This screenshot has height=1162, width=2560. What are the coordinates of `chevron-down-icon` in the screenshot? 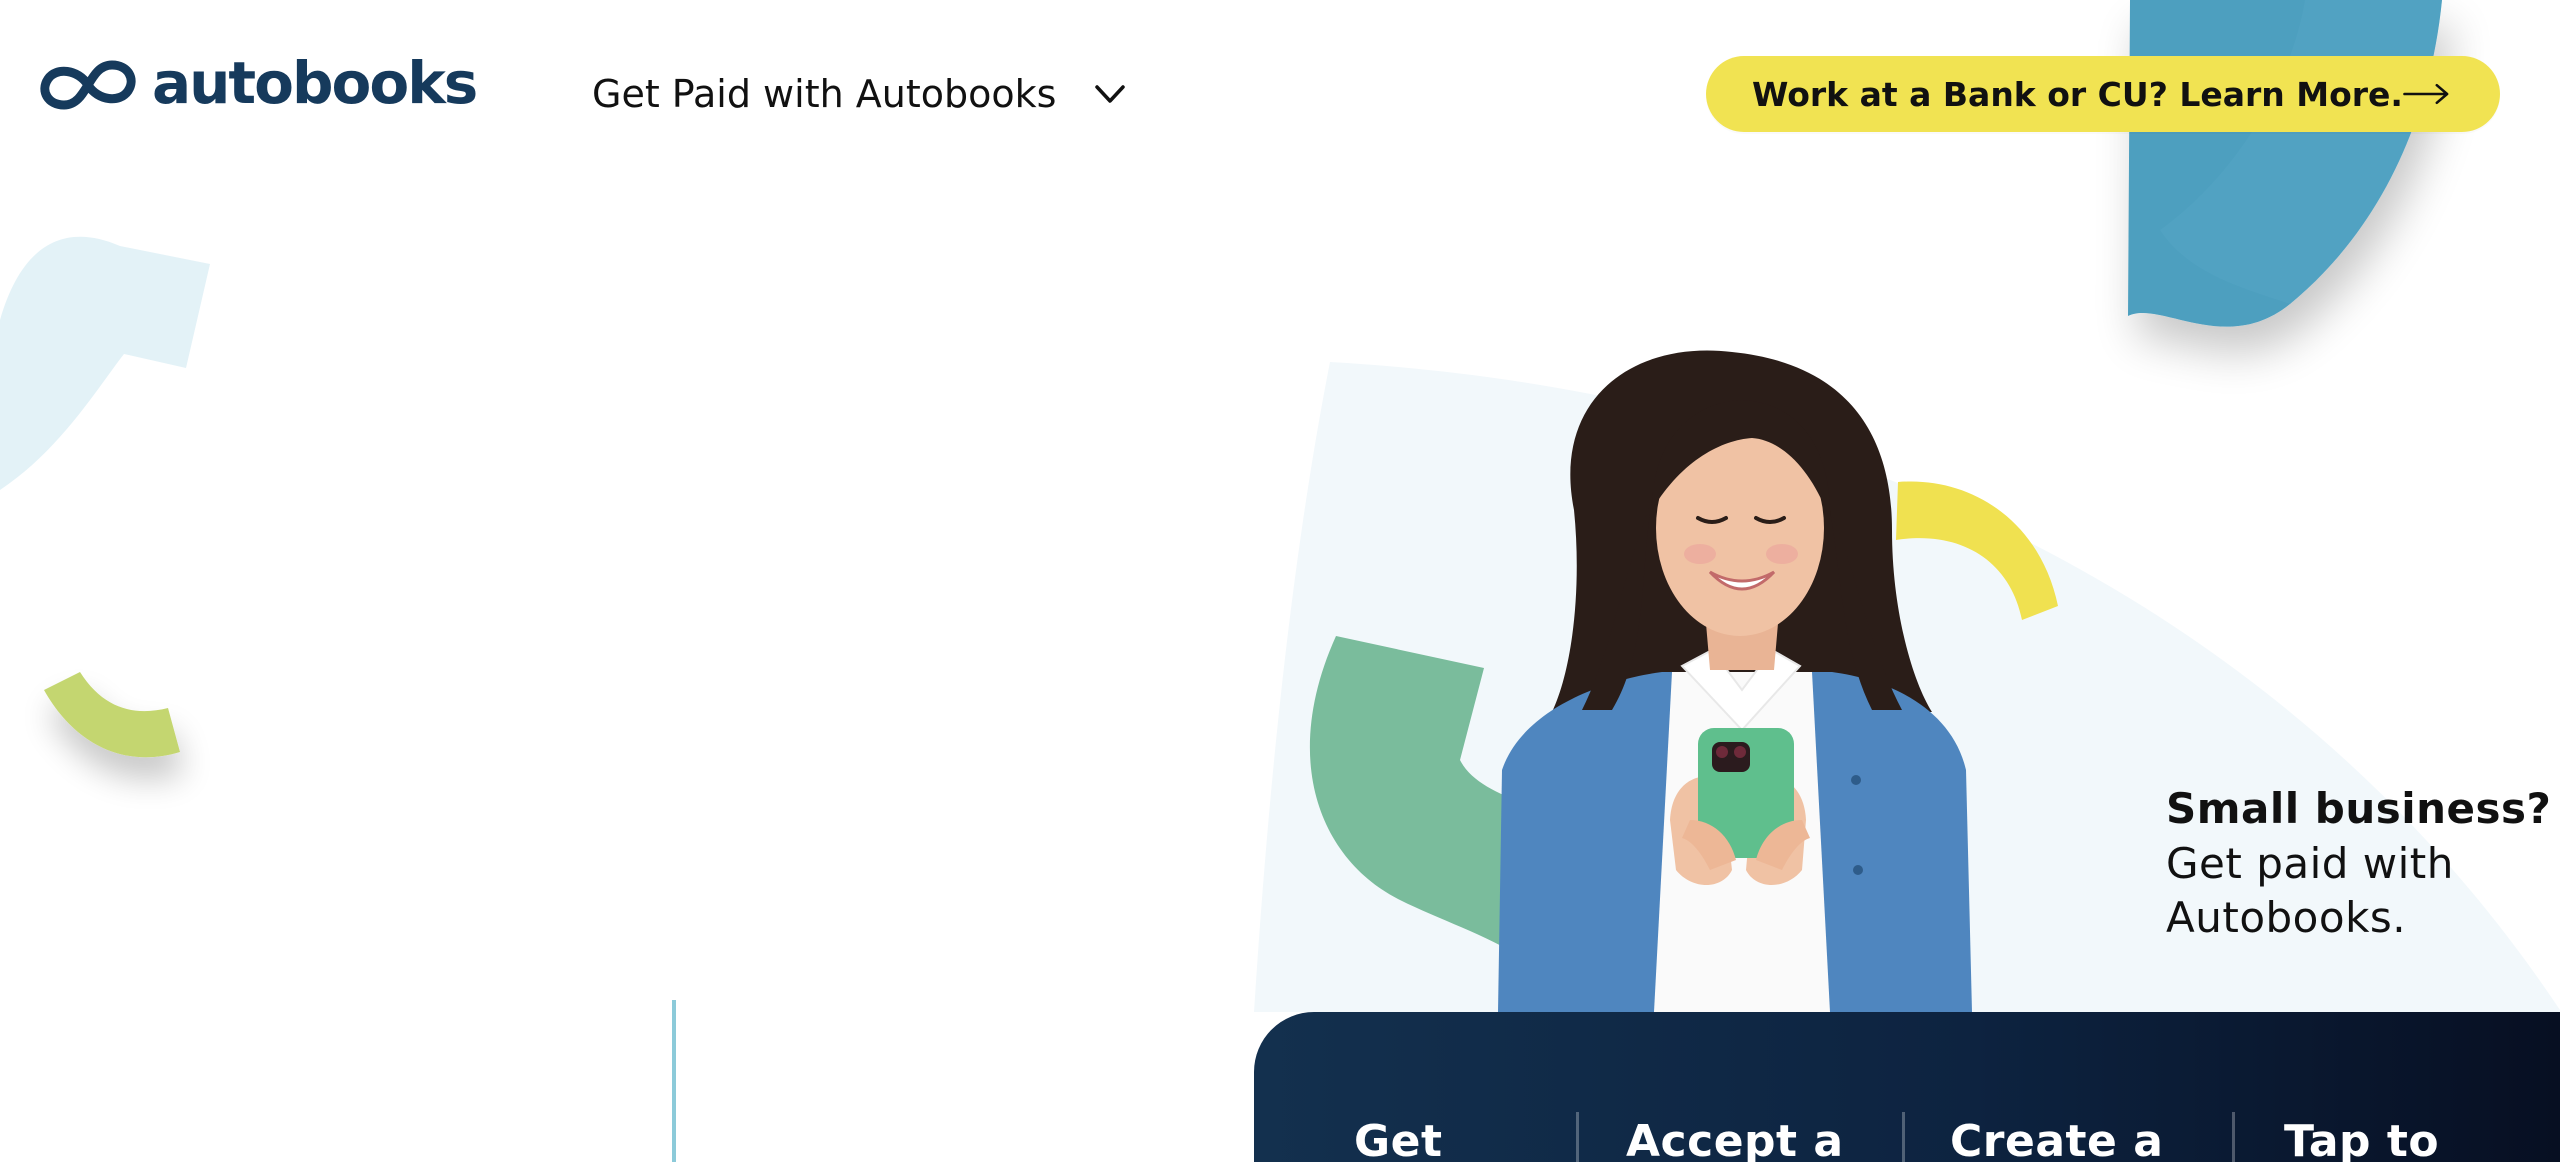 It's located at (1110, 94).